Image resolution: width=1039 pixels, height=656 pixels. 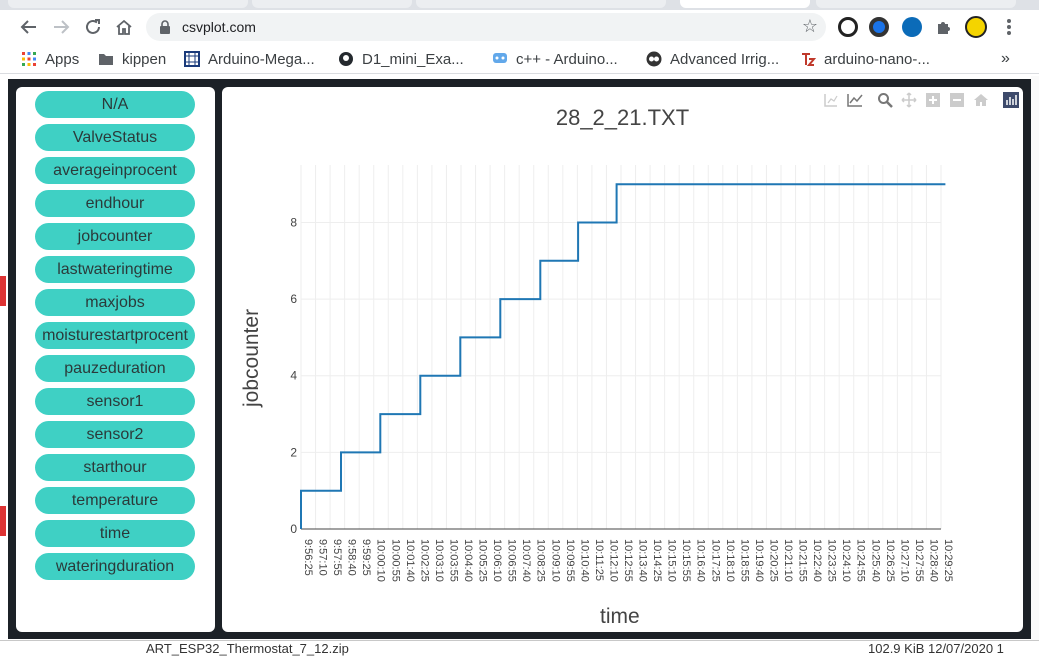 What do you see at coordinates (715, 560) in the screenshot?
I see `x-tick-label: 10:17:25` at bounding box center [715, 560].